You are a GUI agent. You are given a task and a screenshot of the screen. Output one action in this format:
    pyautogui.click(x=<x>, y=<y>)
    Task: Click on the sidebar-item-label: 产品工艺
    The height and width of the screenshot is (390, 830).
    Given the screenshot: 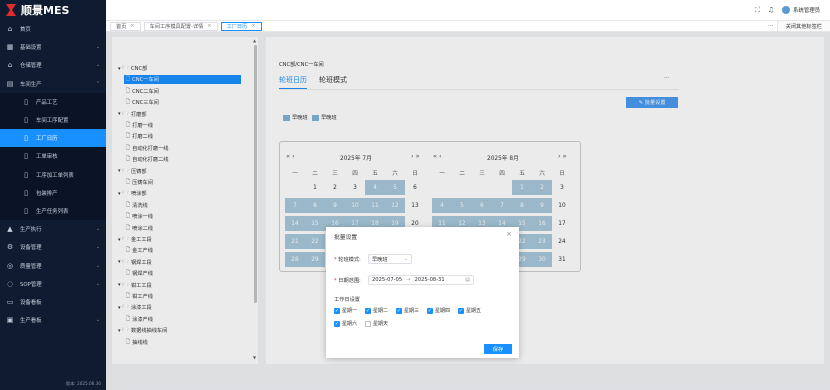 What is the action you would take?
    pyautogui.click(x=47, y=102)
    